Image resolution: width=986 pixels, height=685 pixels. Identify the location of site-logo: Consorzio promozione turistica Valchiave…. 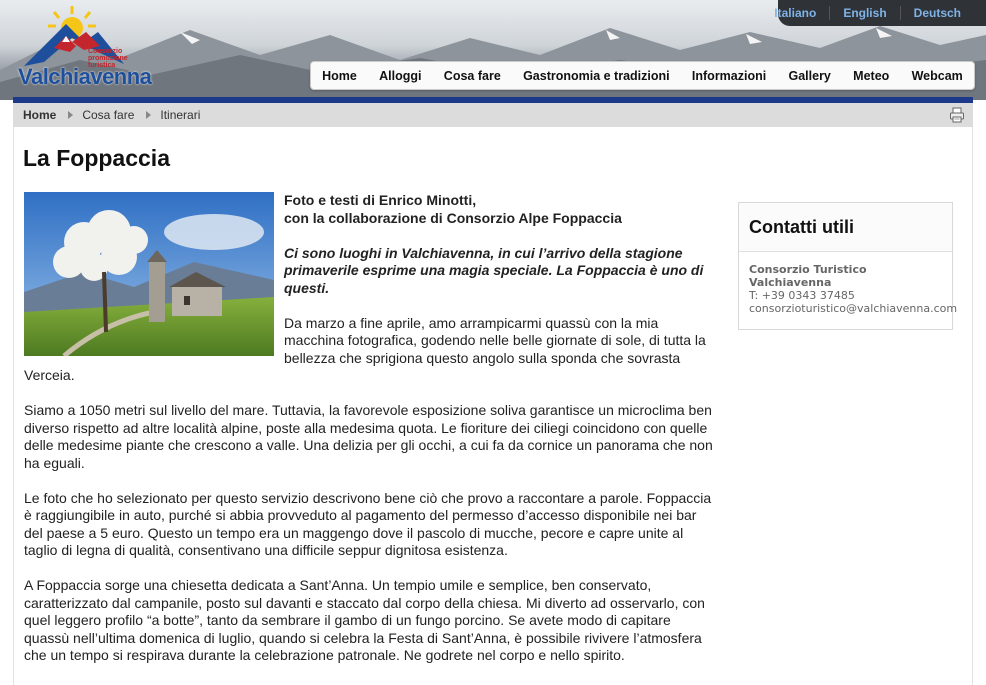
(83, 48).